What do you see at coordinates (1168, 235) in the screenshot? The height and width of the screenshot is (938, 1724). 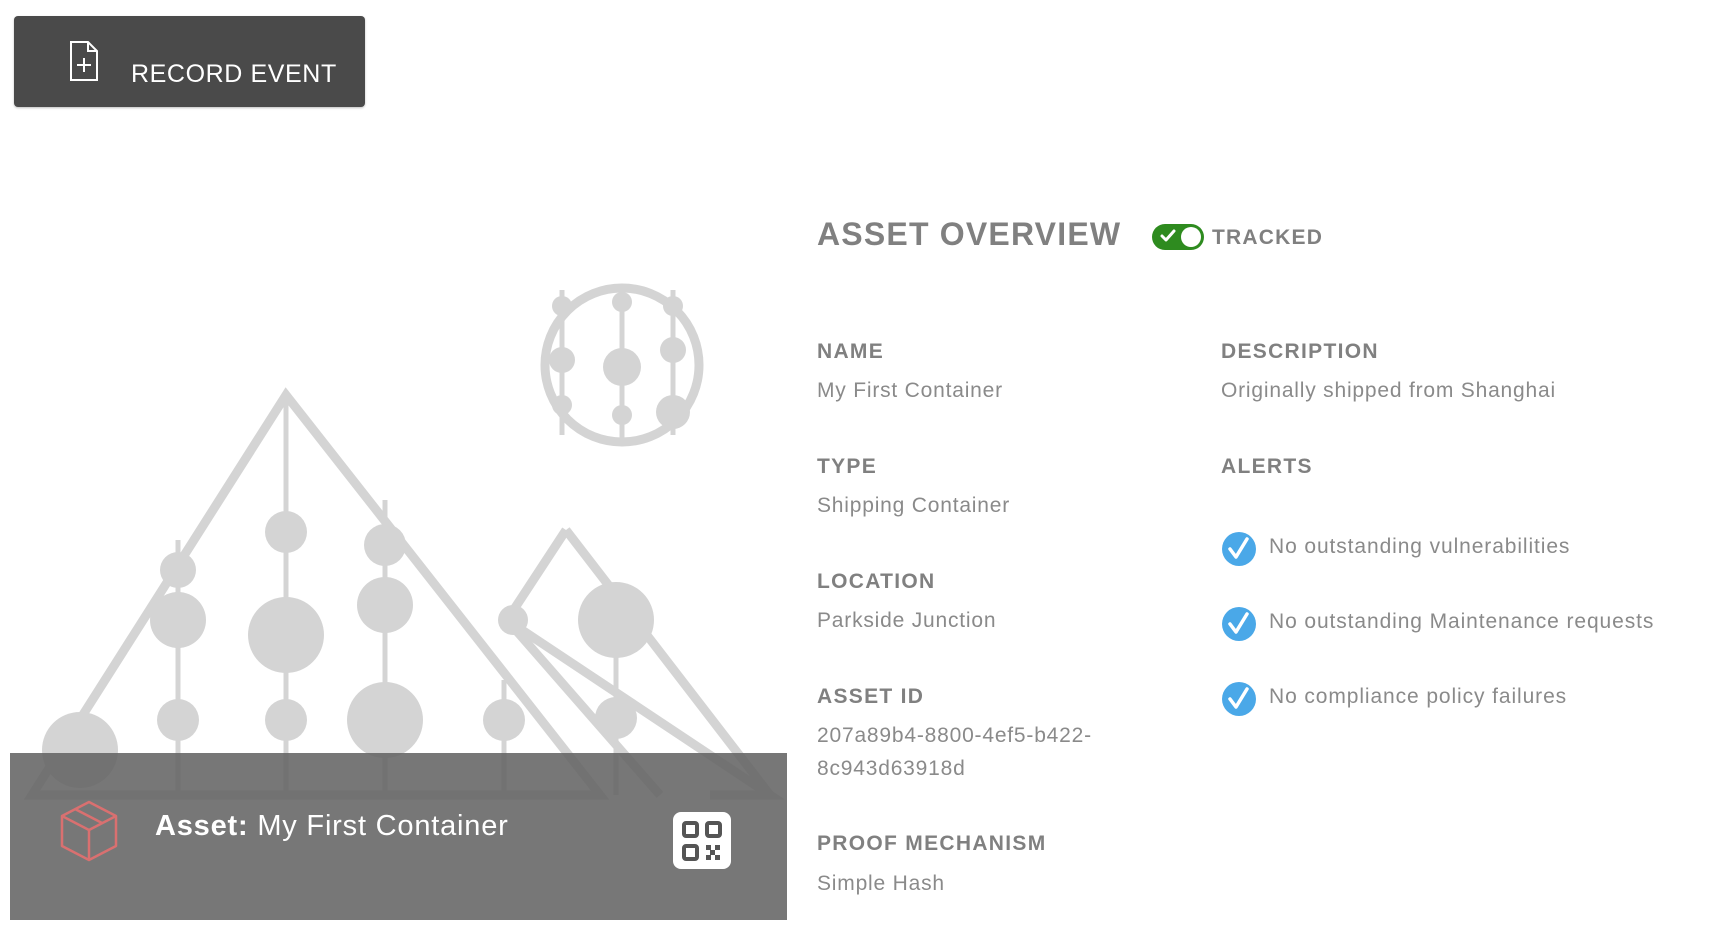 I see `checkmark-icon` at bounding box center [1168, 235].